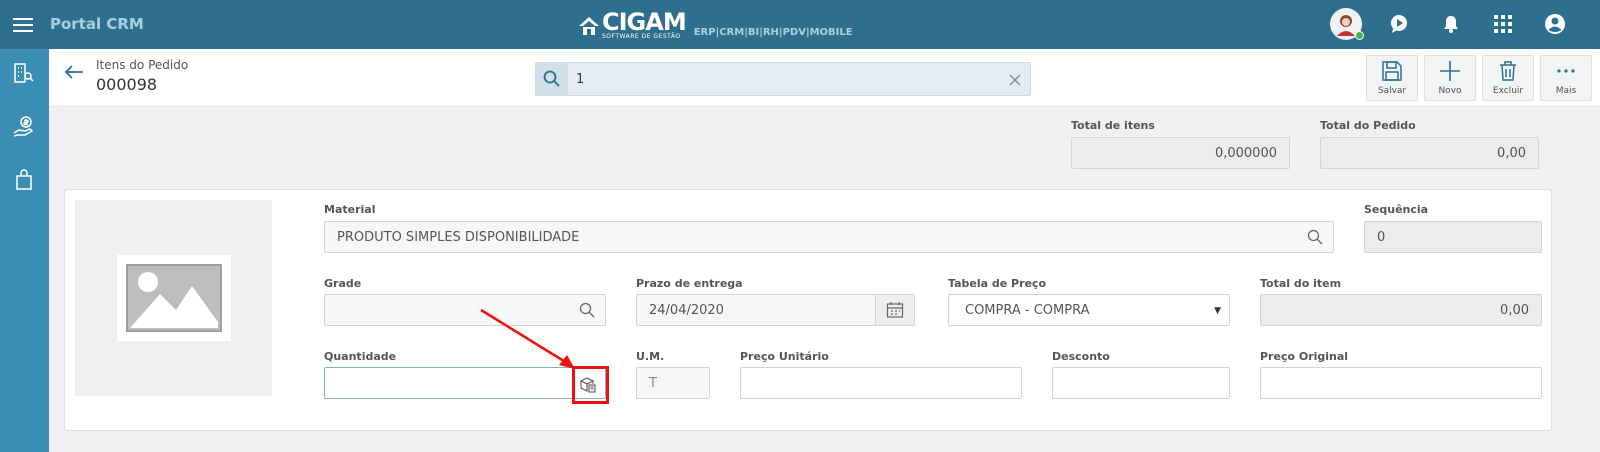  What do you see at coordinates (589, 26) in the screenshot?
I see `cigam-logo-icon` at bounding box center [589, 26].